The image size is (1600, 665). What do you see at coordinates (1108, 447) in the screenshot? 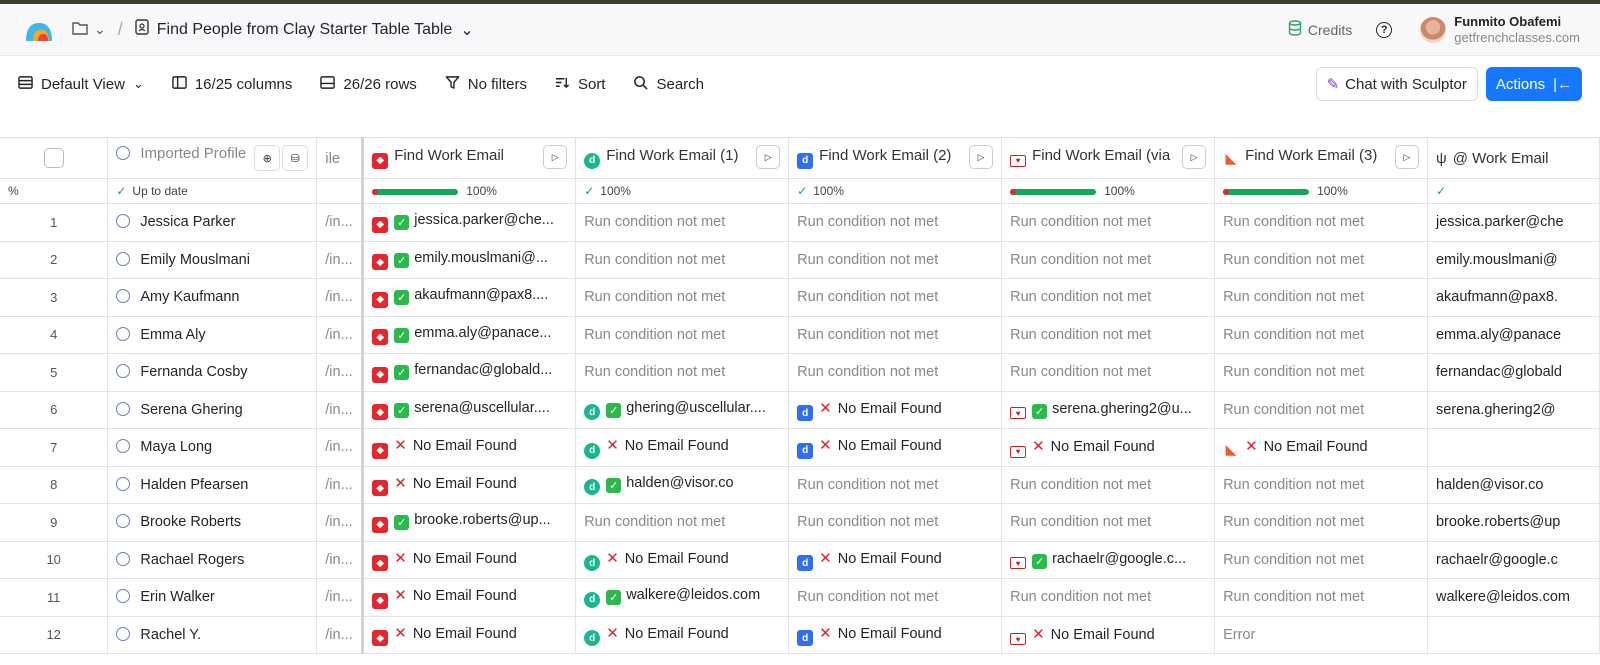
I see `cell-c4: ♥ ✕ No Email Found` at bounding box center [1108, 447].